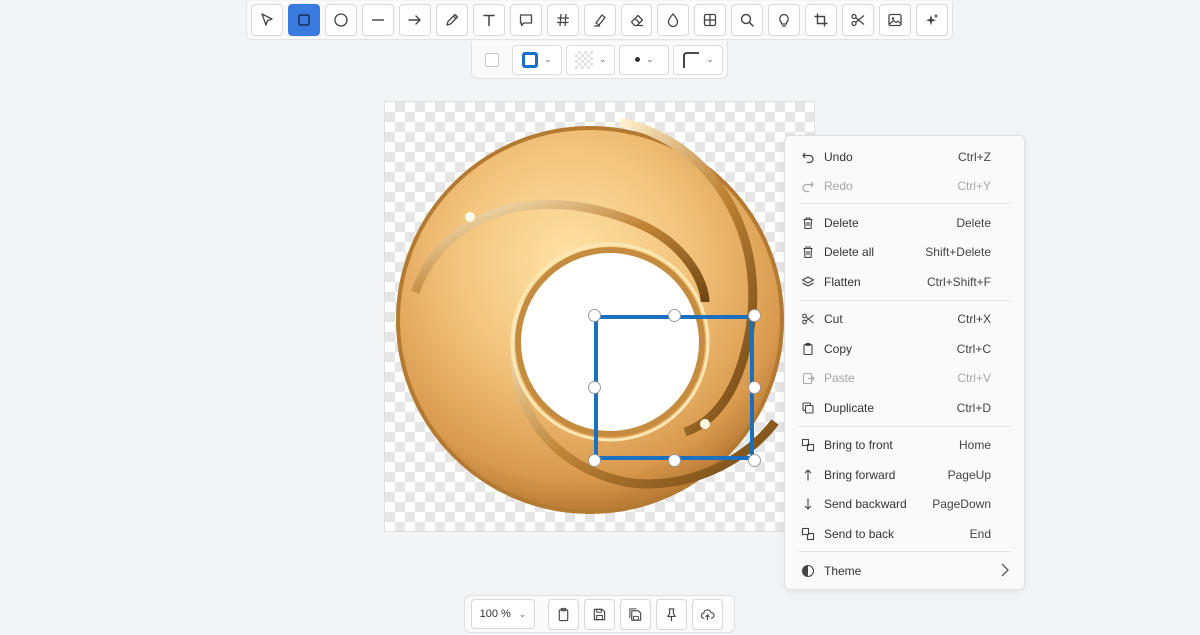 The image size is (1200, 635). I want to click on menu-item-shortcut: Delete, so click(973, 223).